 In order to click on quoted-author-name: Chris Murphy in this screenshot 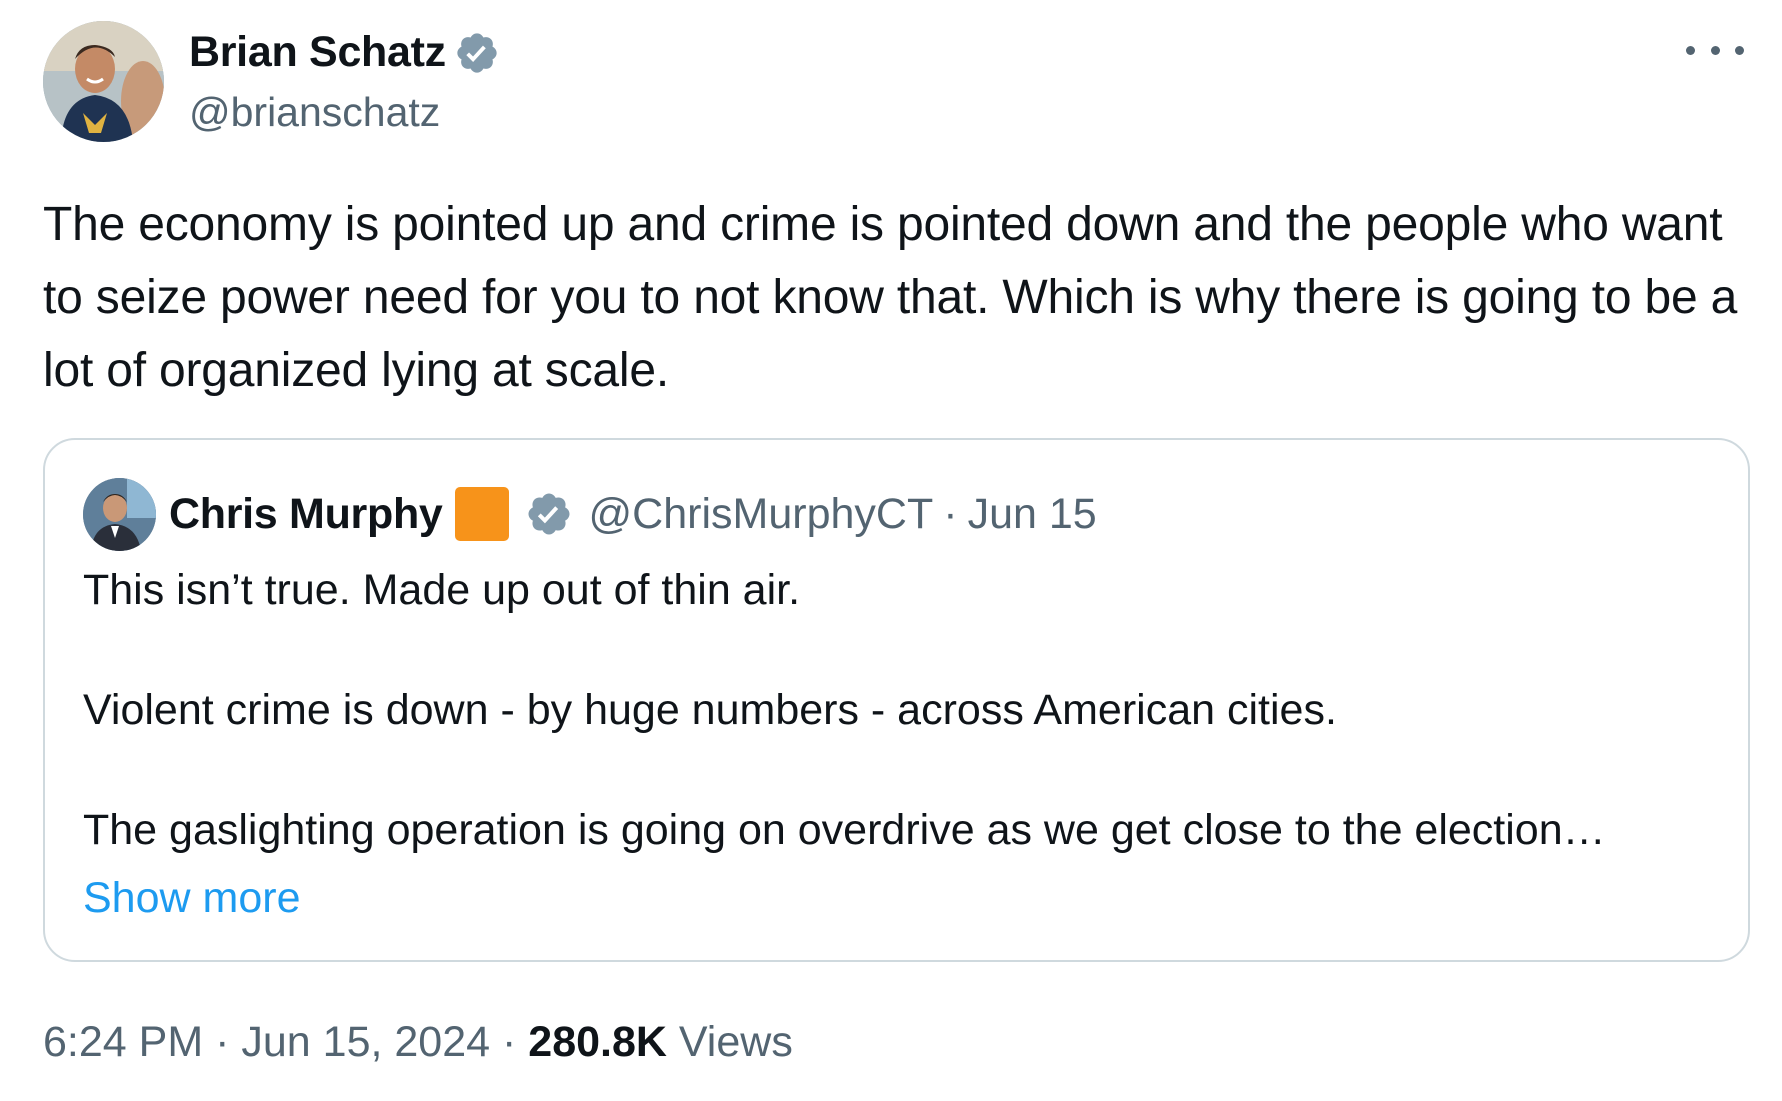, I will do `click(306, 513)`.